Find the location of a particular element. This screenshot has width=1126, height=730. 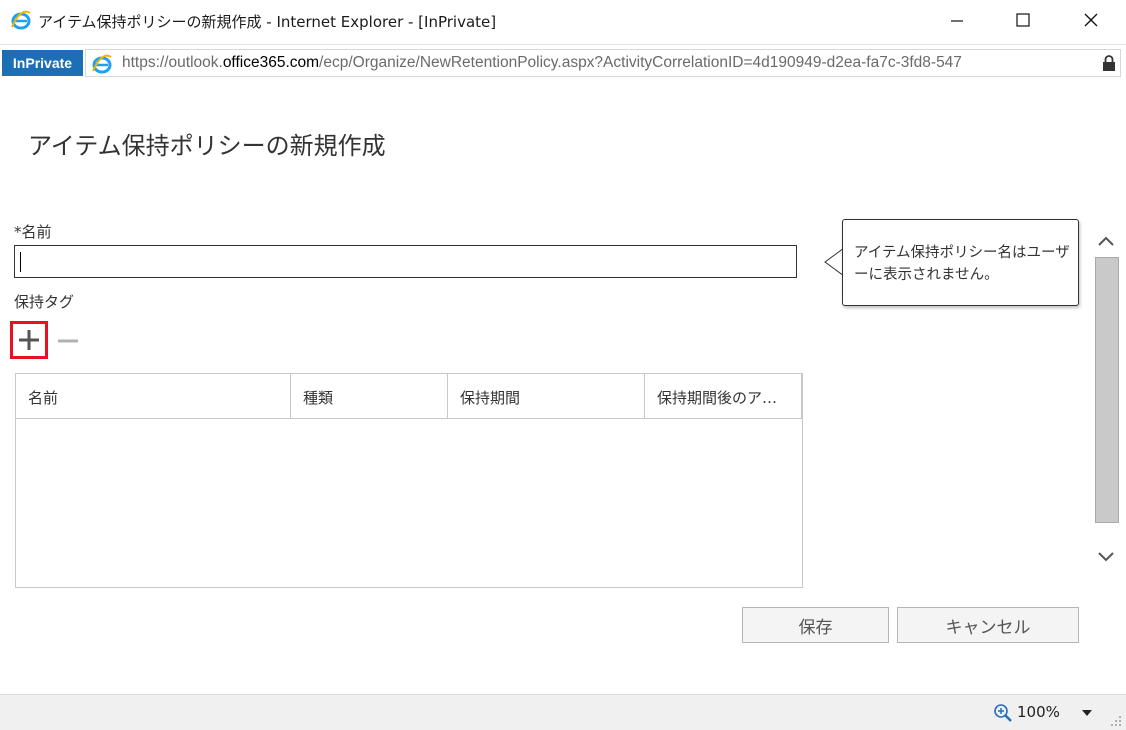

chevron-up-icon is located at coordinates (1106, 241).